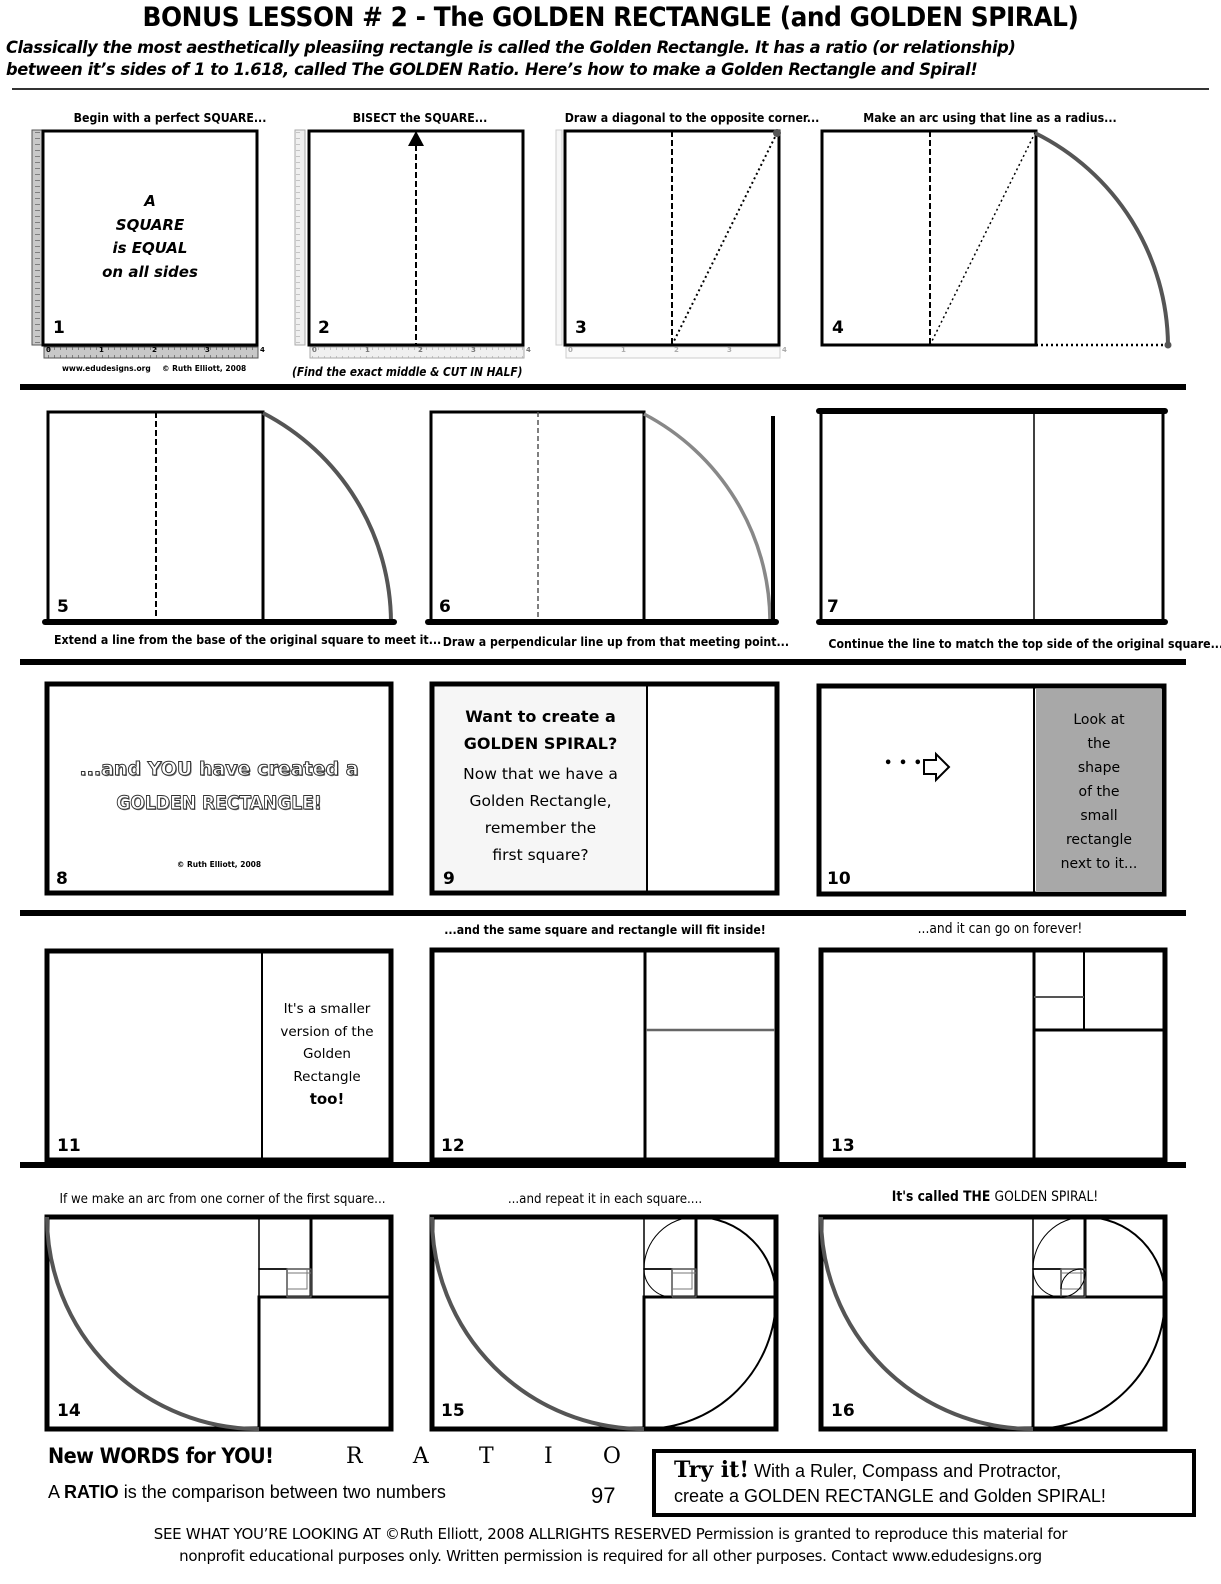  What do you see at coordinates (843, 1411) in the screenshot?
I see `step-number: 16` at bounding box center [843, 1411].